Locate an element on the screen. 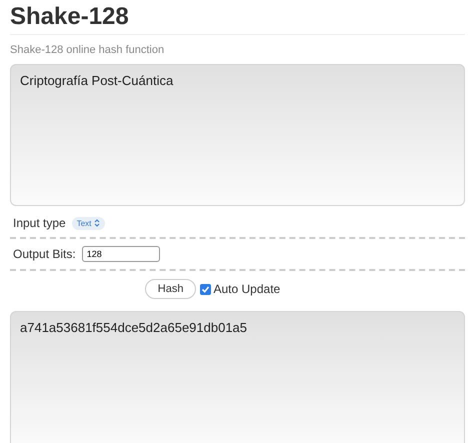 This screenshot has height=443, width=470. page-subtitle: Shake-128 online hash function is located at coordinates (88, 50).